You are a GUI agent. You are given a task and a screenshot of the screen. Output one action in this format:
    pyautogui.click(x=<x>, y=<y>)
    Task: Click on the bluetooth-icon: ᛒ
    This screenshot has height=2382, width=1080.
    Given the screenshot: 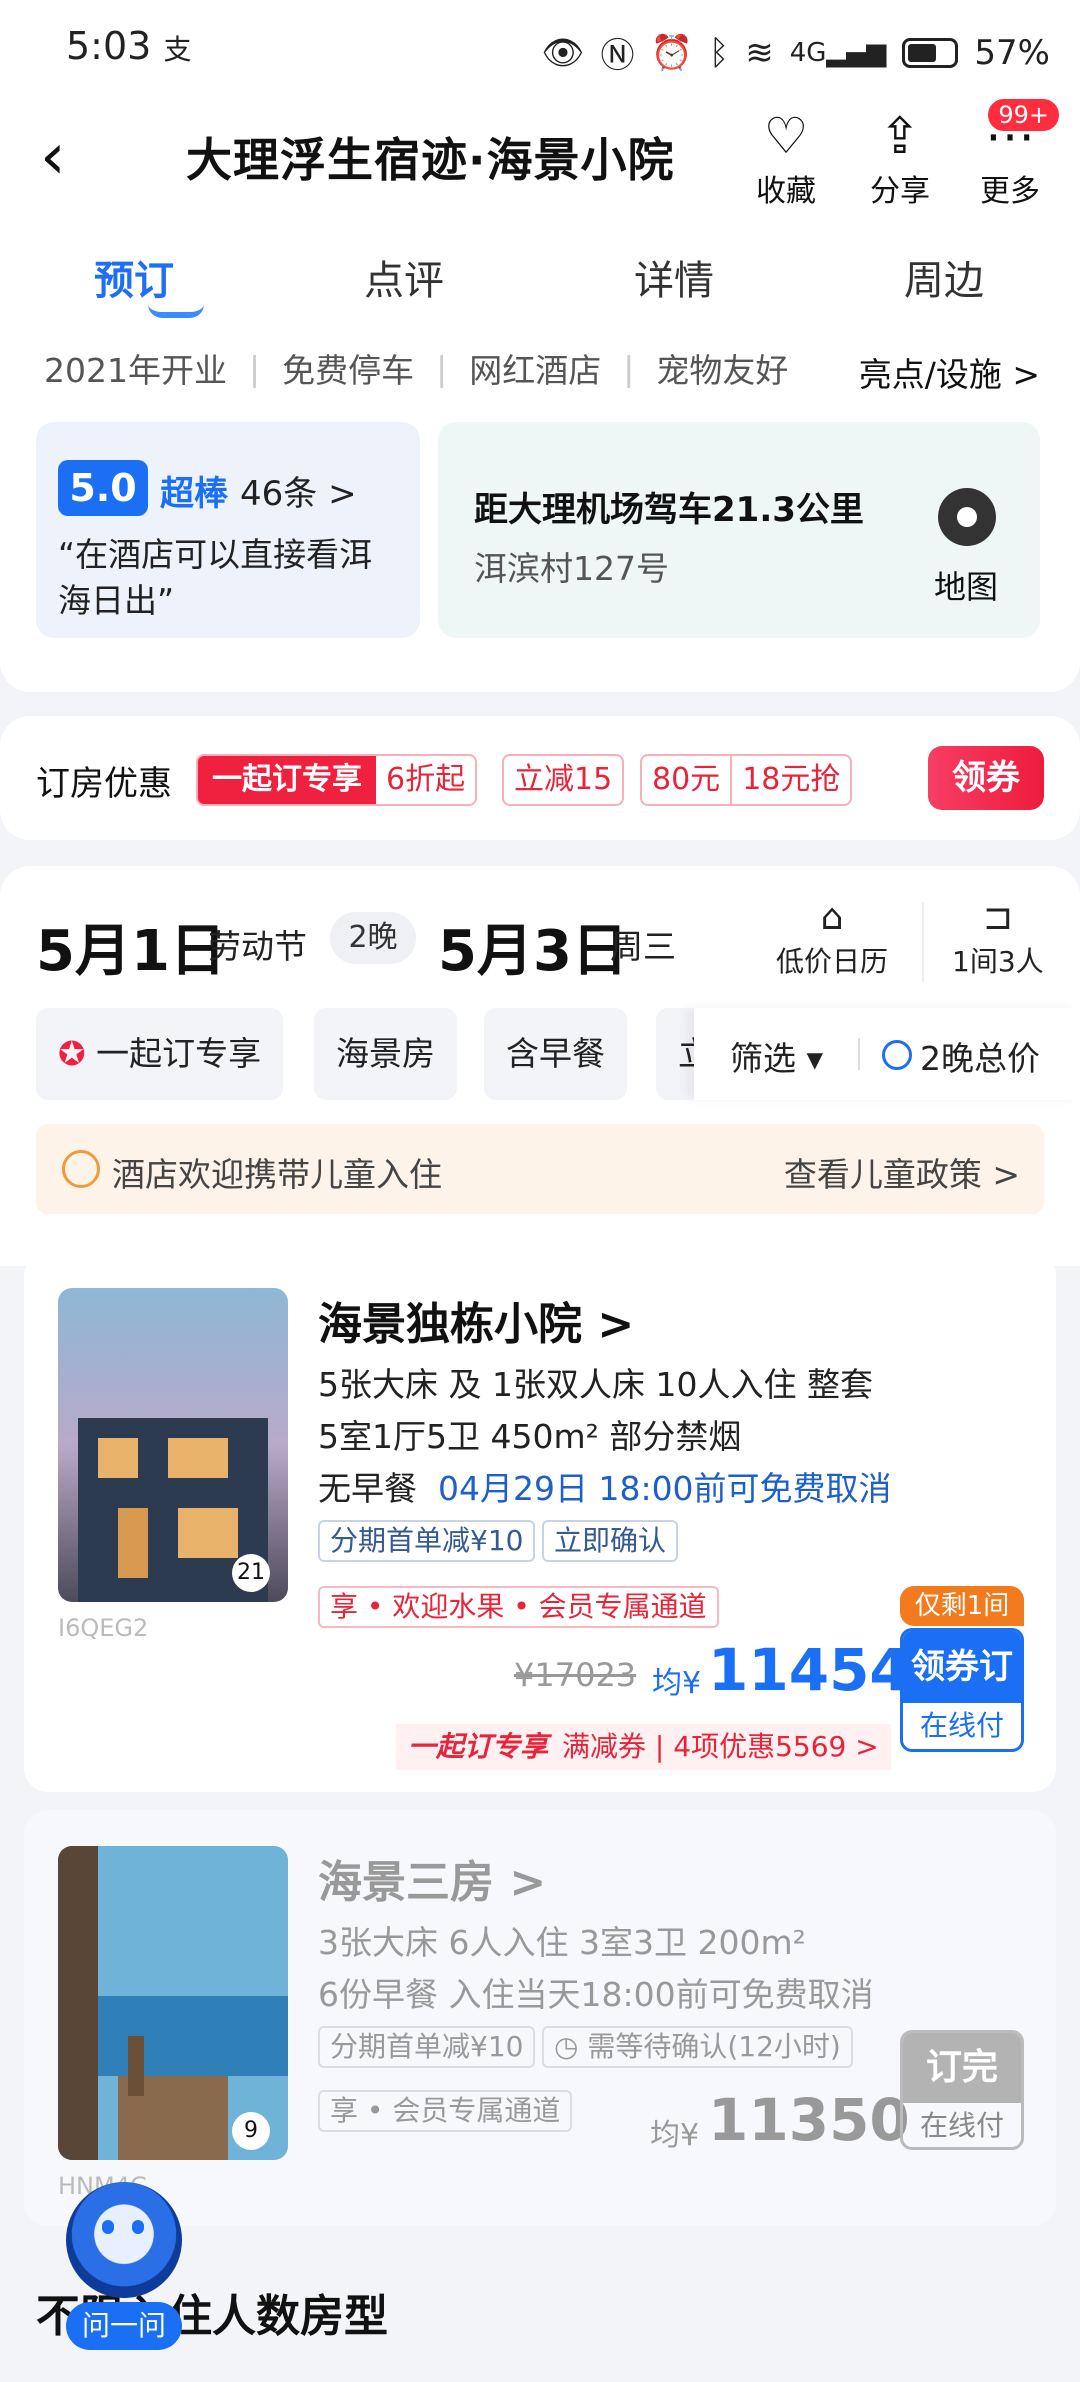 What is the action you would take?
    pyautogui.click(x=719, y=52)
    